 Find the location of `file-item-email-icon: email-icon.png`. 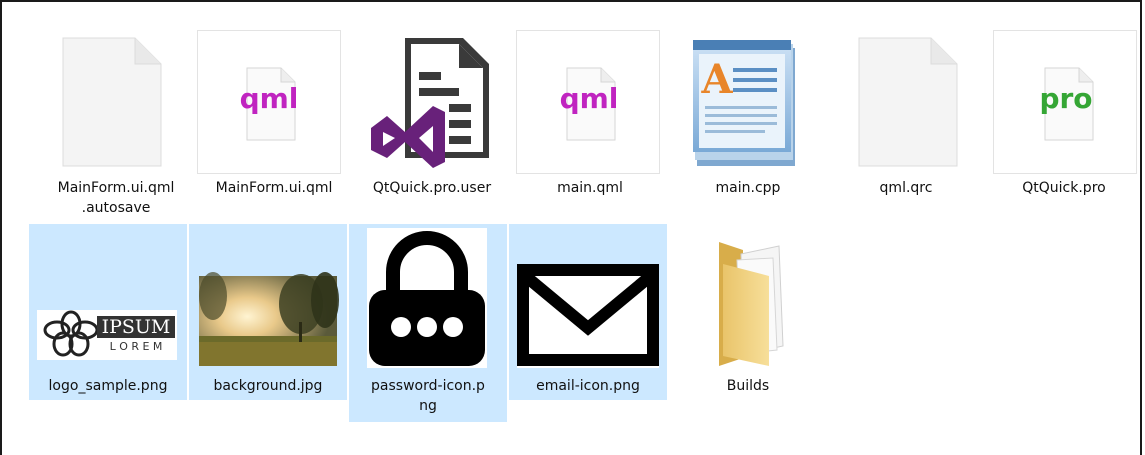

file-item-email-icon: email-icon.png is located at coordinates (588, 312).